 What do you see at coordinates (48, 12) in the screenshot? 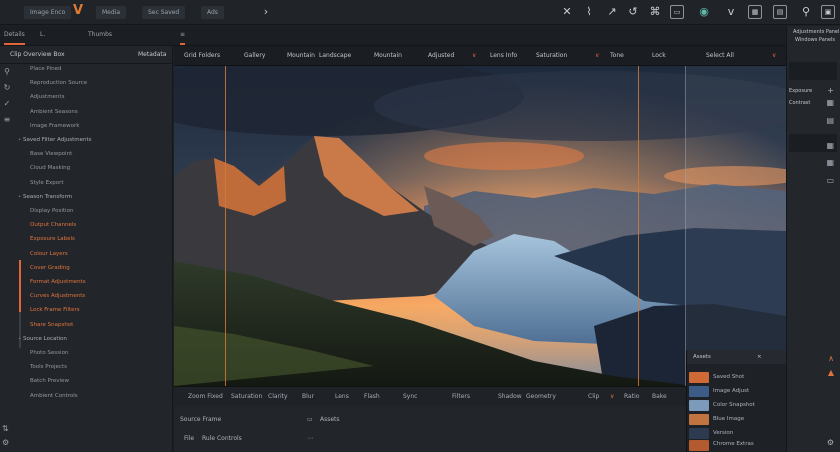
I see `toolbar-pill-image: Image Enco` at bounding box center [48, 12].